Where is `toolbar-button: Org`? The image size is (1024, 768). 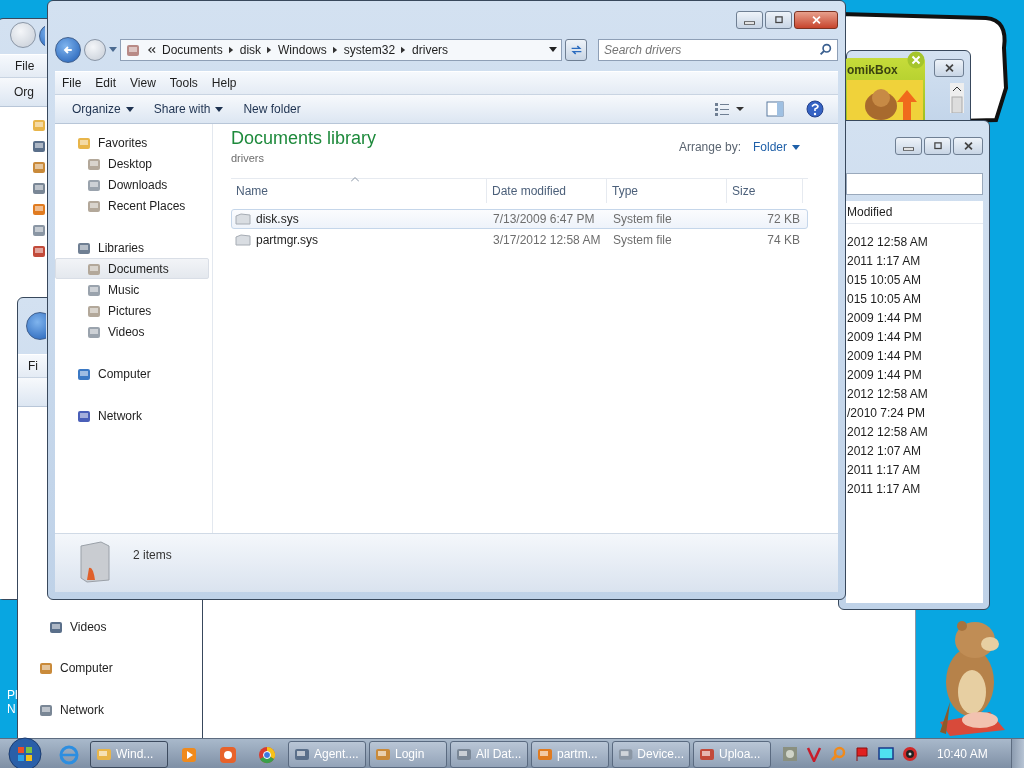 toolbar-button: Org is located at coordinates (24, 92).